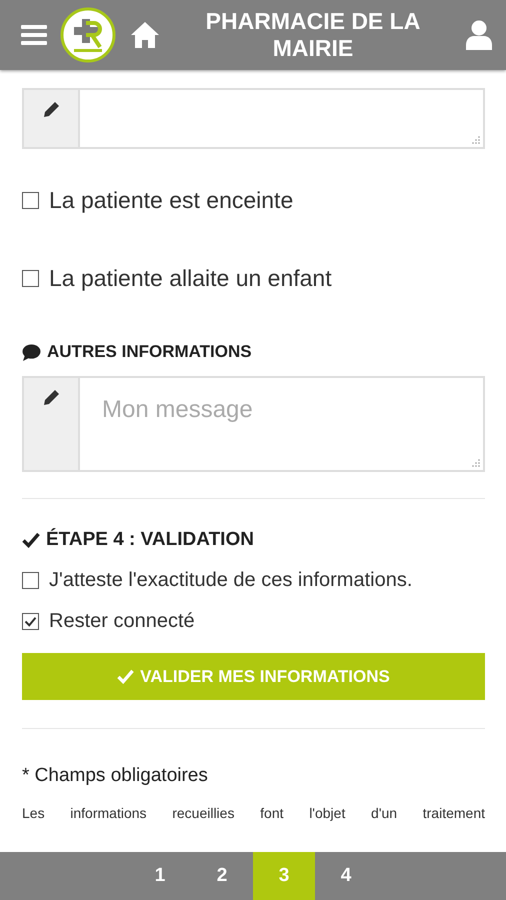 This screenshot has height=900, width=506. Describe the element at coordinates (282, 424) in the screenshot. I see `message-field: Mon message` at that location.